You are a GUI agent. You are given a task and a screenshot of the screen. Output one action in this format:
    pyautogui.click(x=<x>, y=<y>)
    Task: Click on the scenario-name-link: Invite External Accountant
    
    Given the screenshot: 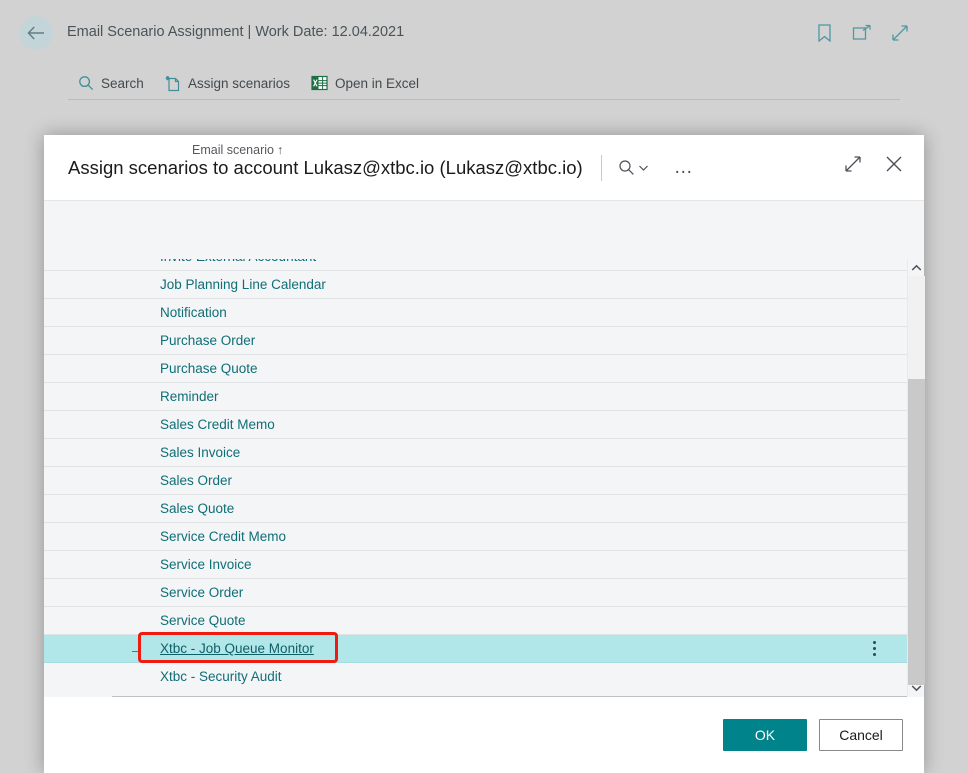 What is the action you would take?
    pyautogui.click(x=238, y=261)
    